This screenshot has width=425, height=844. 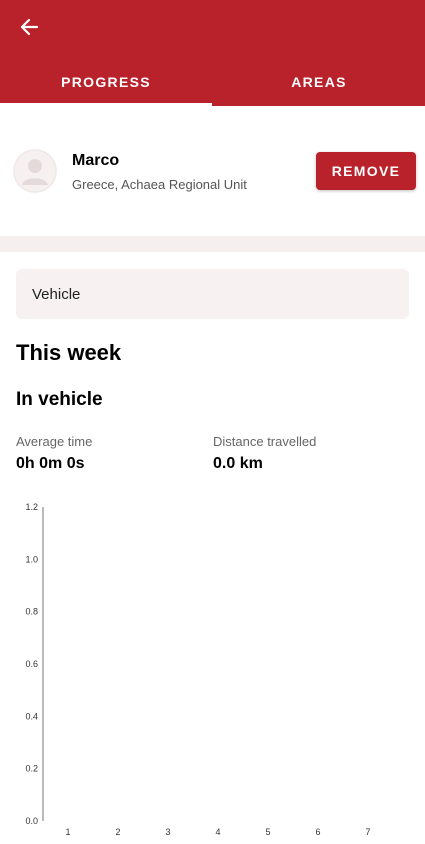 I want to click on person-placeholder-icon, so click(x=35, y=171).